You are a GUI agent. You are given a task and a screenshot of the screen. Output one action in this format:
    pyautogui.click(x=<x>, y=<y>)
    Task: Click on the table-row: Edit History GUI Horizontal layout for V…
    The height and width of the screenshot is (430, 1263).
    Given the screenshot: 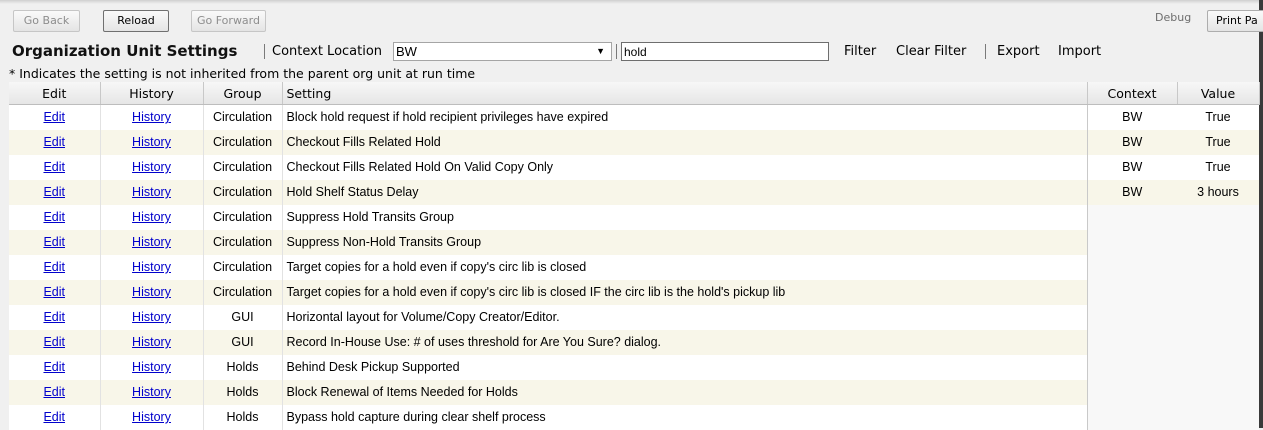 What is the action you would take?
    pyautogui.click(x=634, y=317)
    